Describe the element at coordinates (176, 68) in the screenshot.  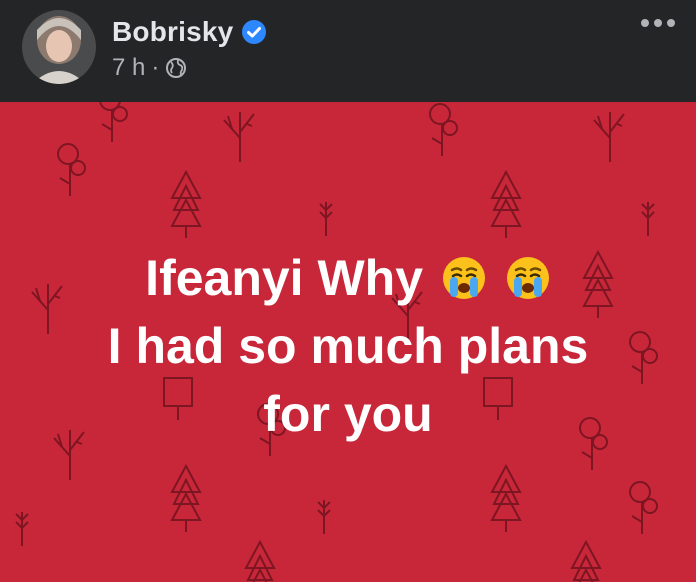
I see `globe-icon` at that location.